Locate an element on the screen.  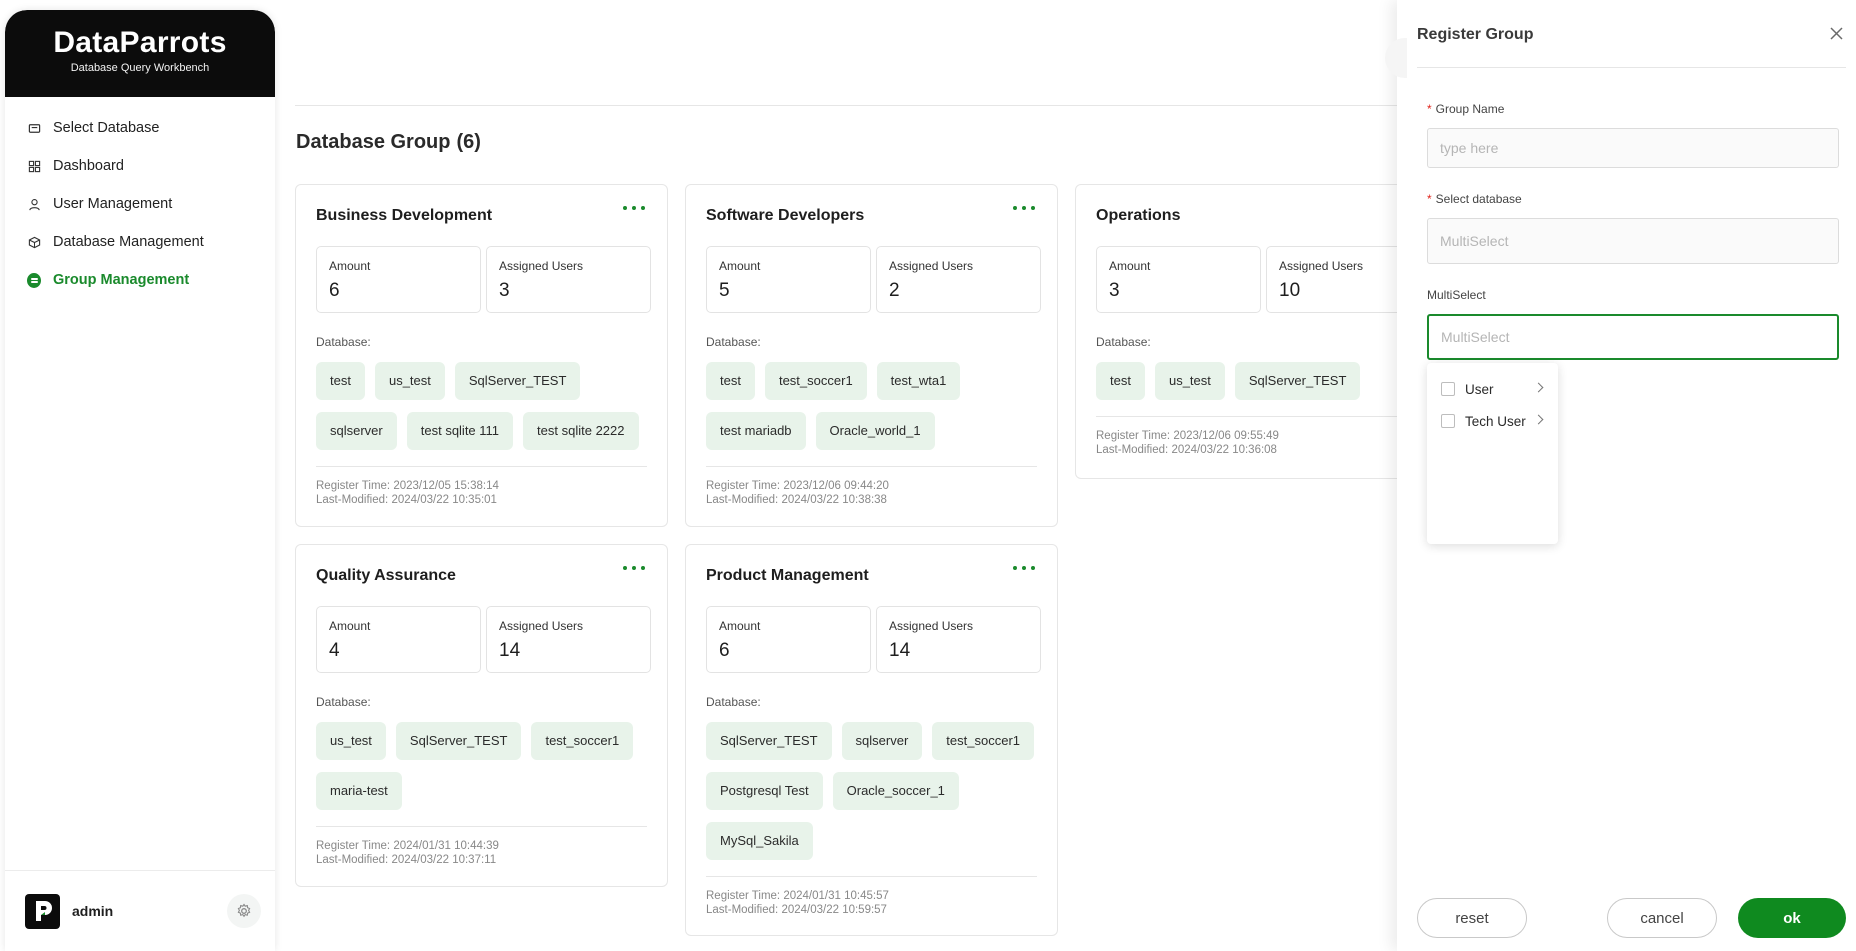
drawer-divider is located at coordinates (1631, 67).